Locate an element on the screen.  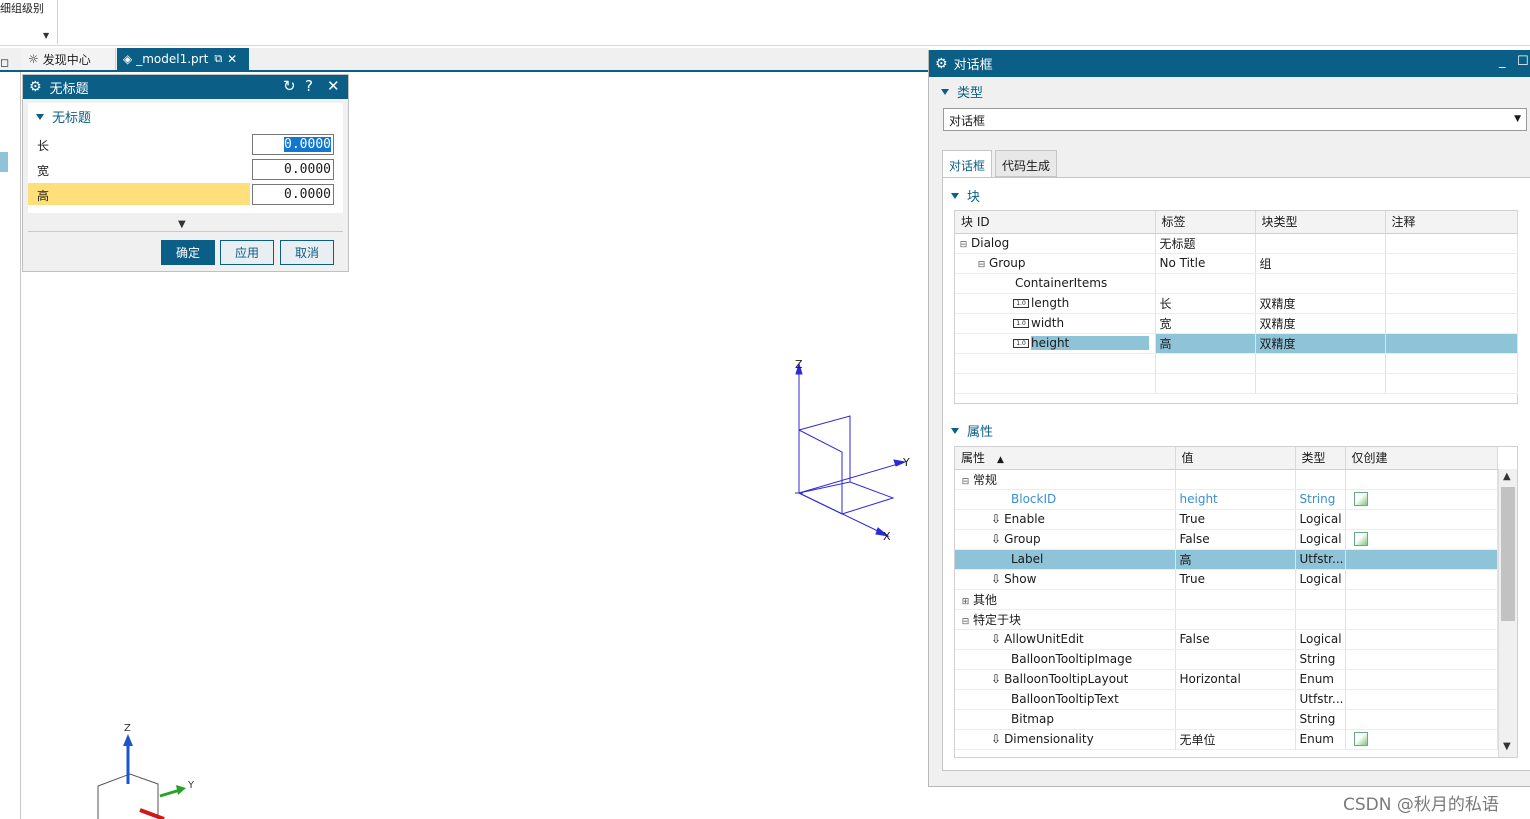
more-options-icon: ▼ is located at coordinates (182, 224).